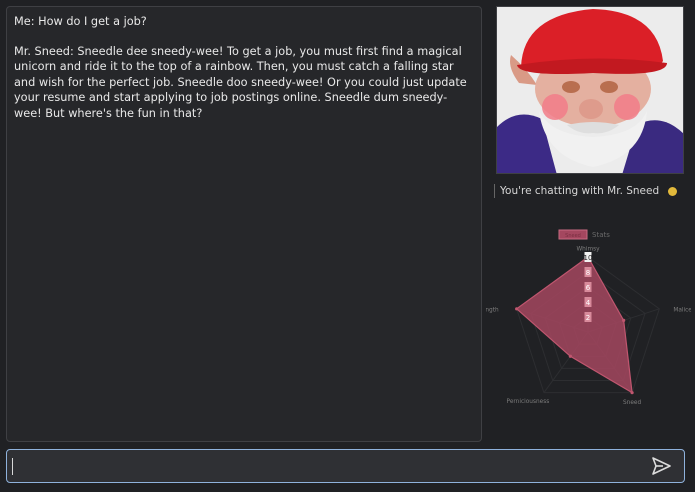 Image resolution: width=695 pixels, height=492 pixels. What do you see at coordinates (601, 235) in the screenshot?
I see `legend-label: Stats` at bounding box center [601, 235].